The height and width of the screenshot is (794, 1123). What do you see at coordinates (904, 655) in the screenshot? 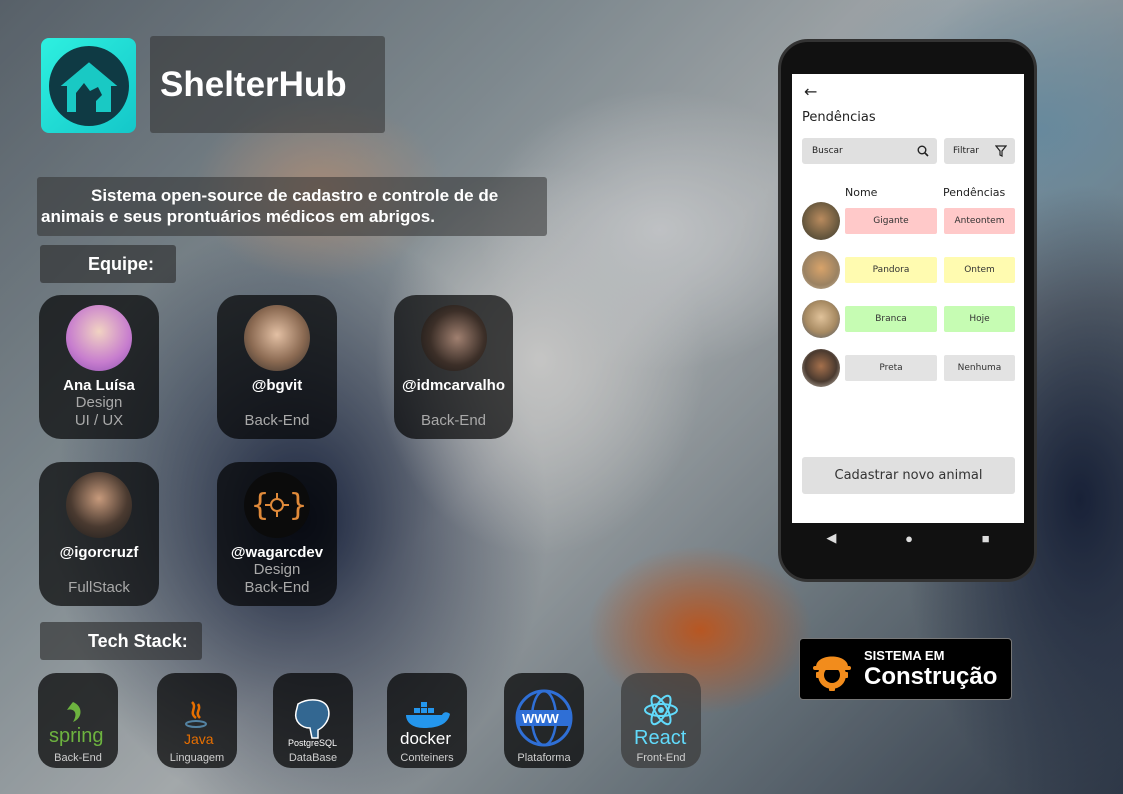
I see `badge-line1: SISTEMA EM` at bounding box center [904, 655].